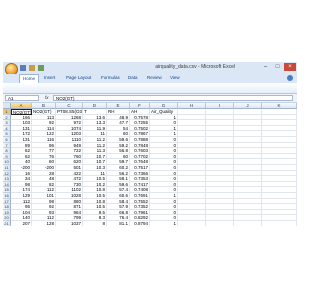  Describe the element at coordinates (29, 78) in the screenshot. I see `tab-home: Home` at that location.